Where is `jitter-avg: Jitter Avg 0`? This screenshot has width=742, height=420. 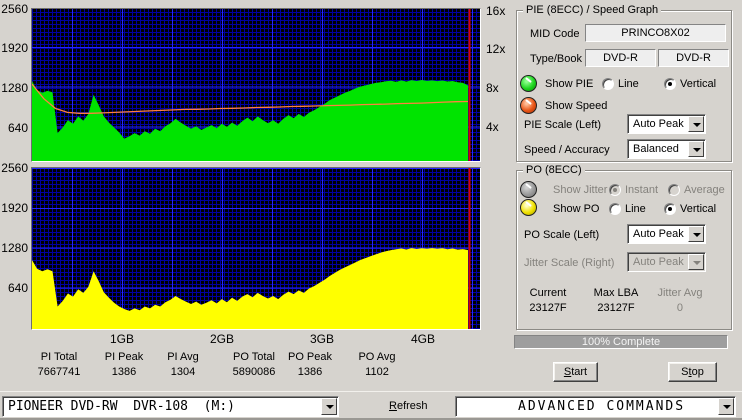 jitter-avg: Jitter Avg 0 is located at coordinates (679, 300).